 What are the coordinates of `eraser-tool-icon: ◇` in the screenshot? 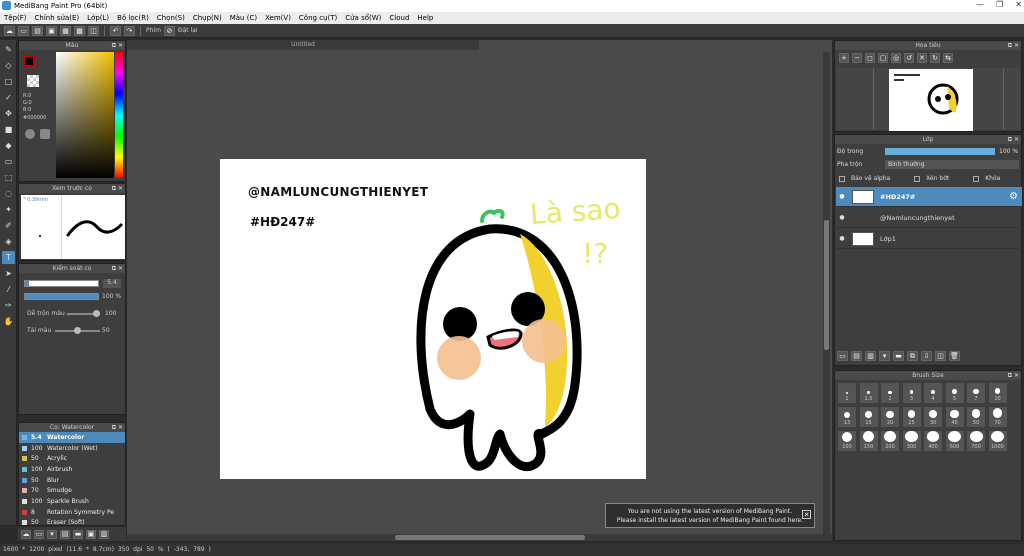 It's located at (8, 65).